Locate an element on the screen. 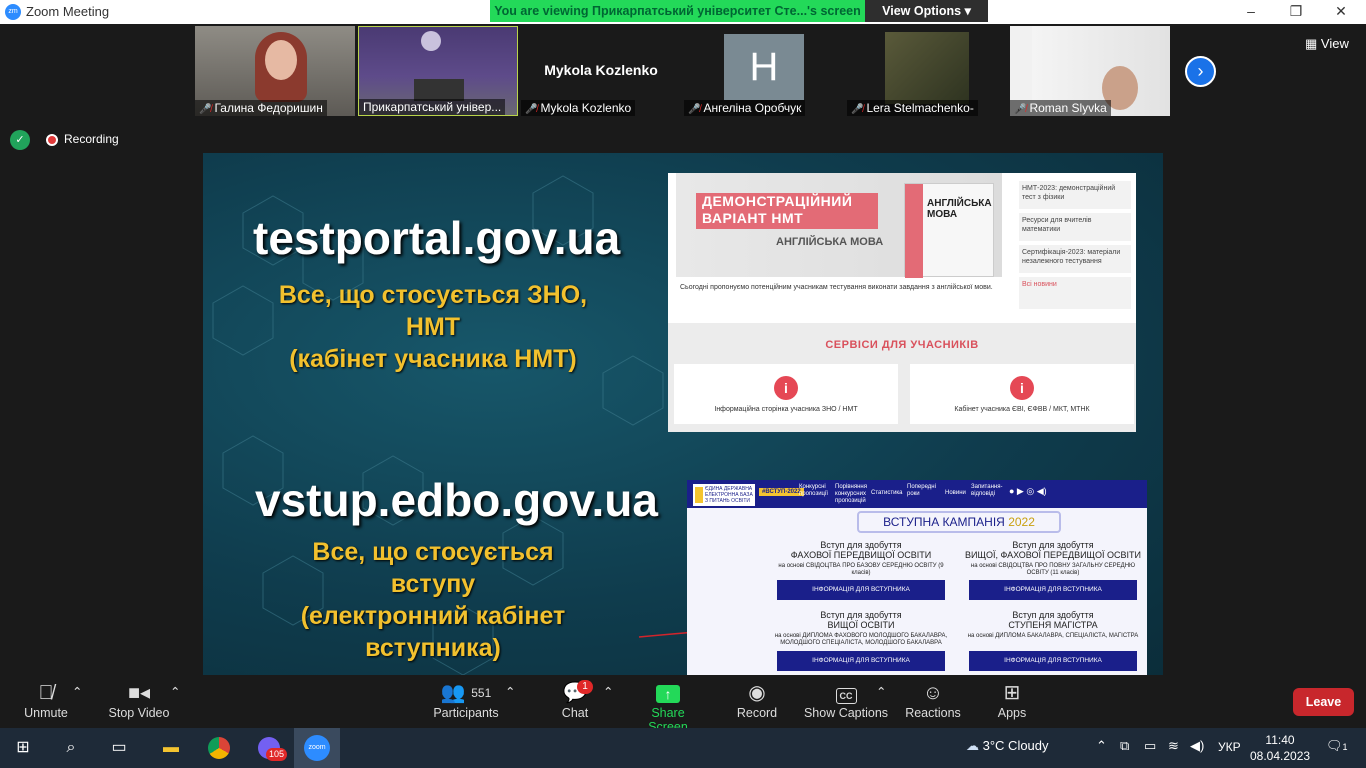 This screenshot has height=768, width=1366. window-title: Zoom Meeting is located at coordinates (68, 11).